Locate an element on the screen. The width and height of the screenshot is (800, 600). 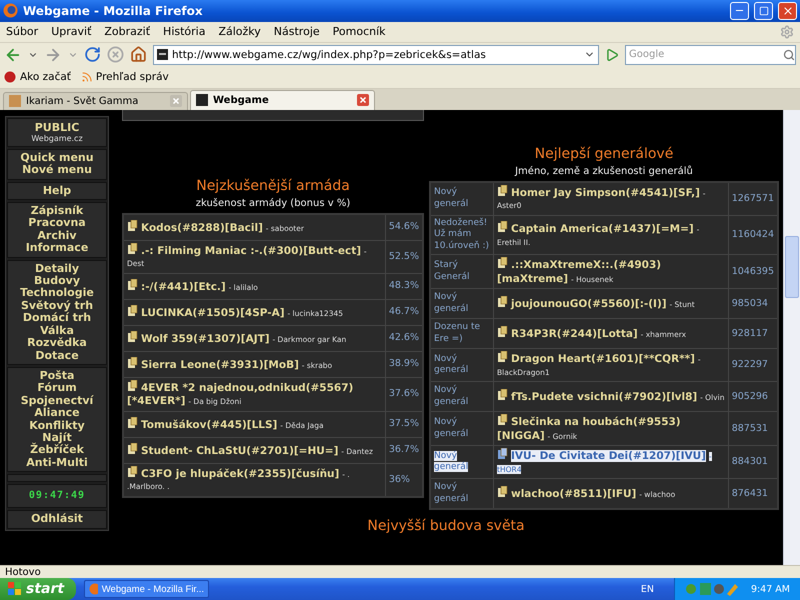
sidebar-link: Archiv is located at coordinates (57, 236).